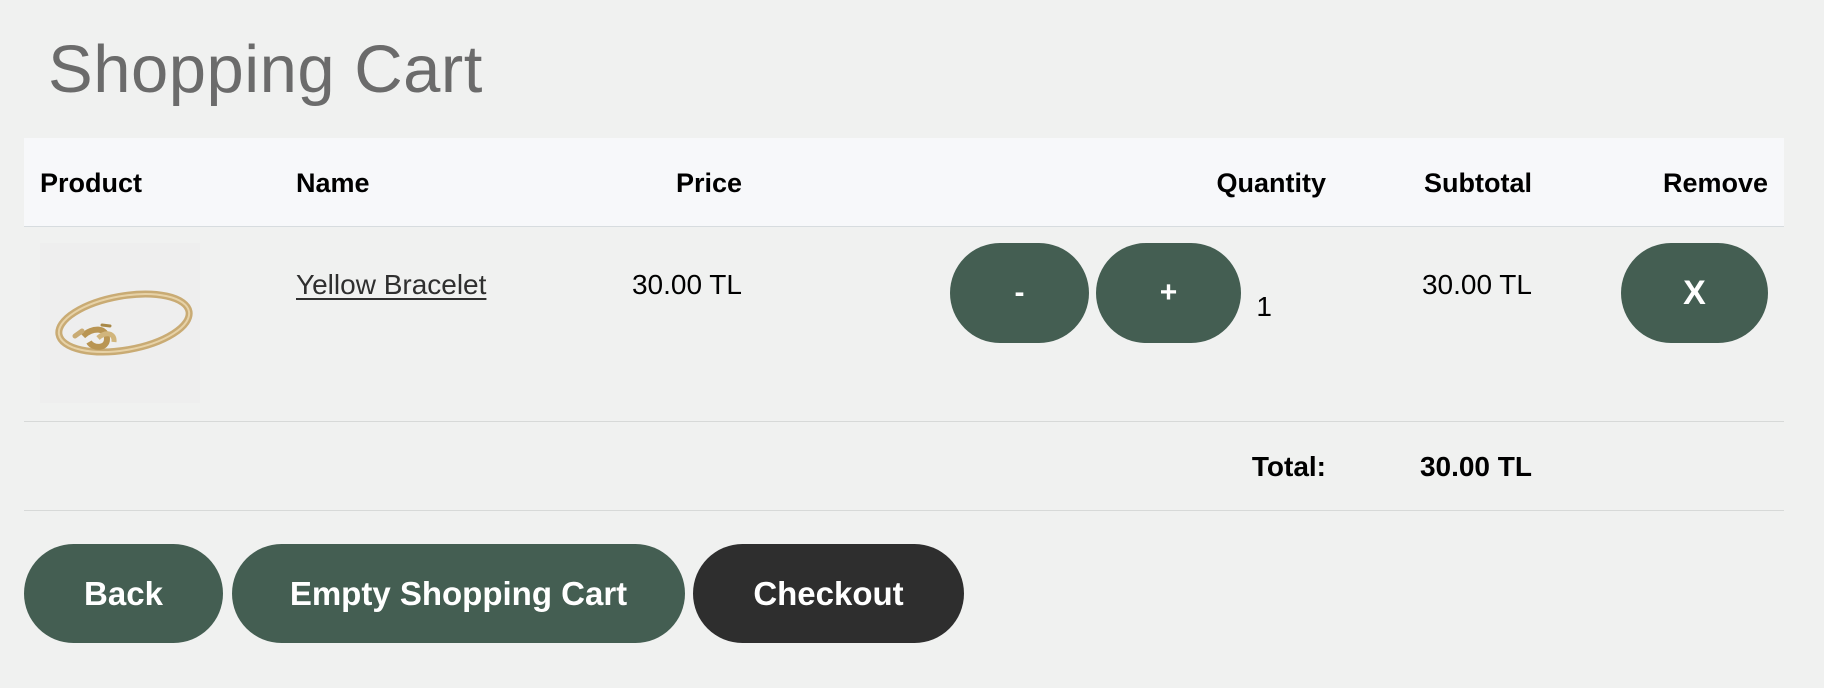 This screenshot has width=1824, height=688. Describe the element at coordinates (333, 183) in the screenshot. I see `header-name: Name` at that location.